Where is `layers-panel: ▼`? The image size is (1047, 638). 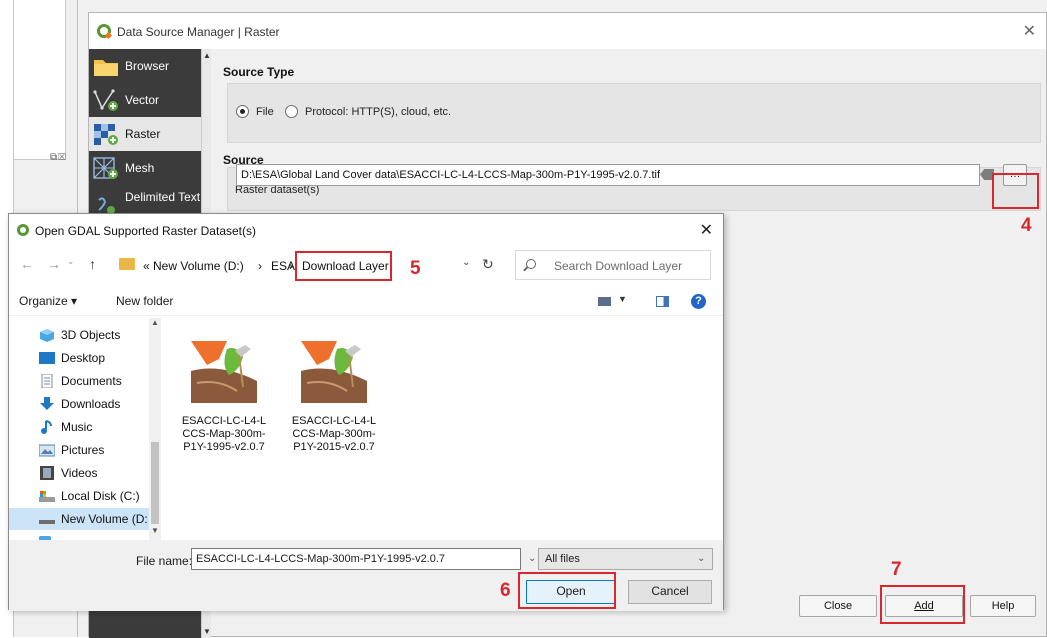 layers-panel: ▼ is located at coordinates (47, 80).